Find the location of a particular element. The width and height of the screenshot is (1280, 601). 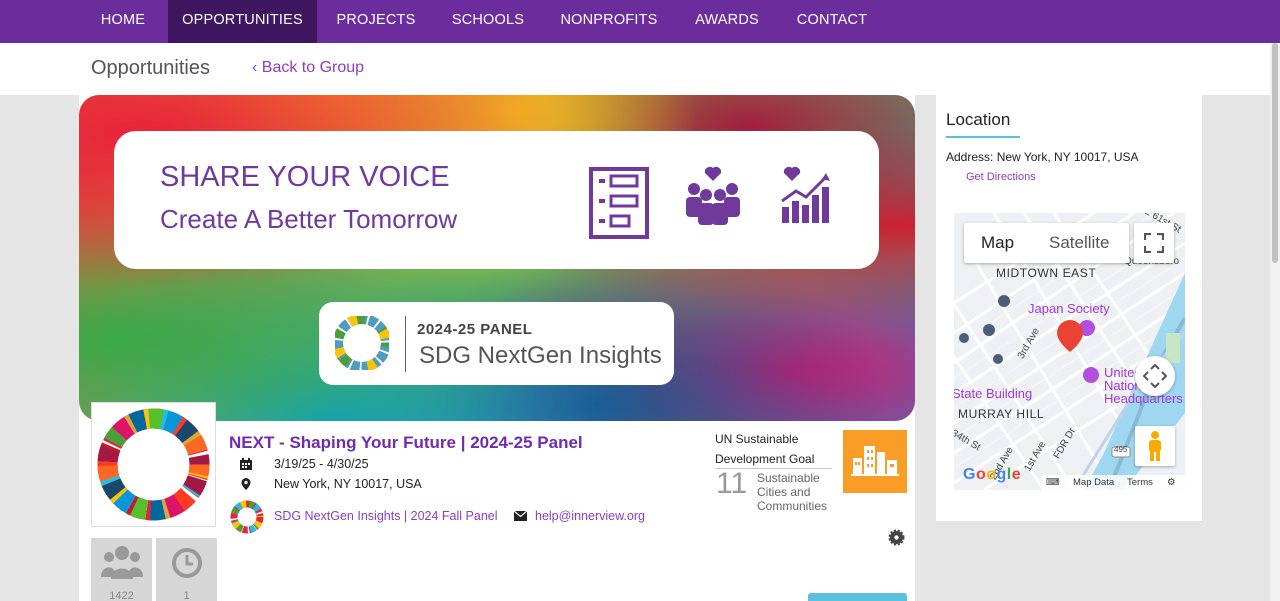

location-address: Address: New York, NY 10017, USA is located at coordinates (1042, 157).